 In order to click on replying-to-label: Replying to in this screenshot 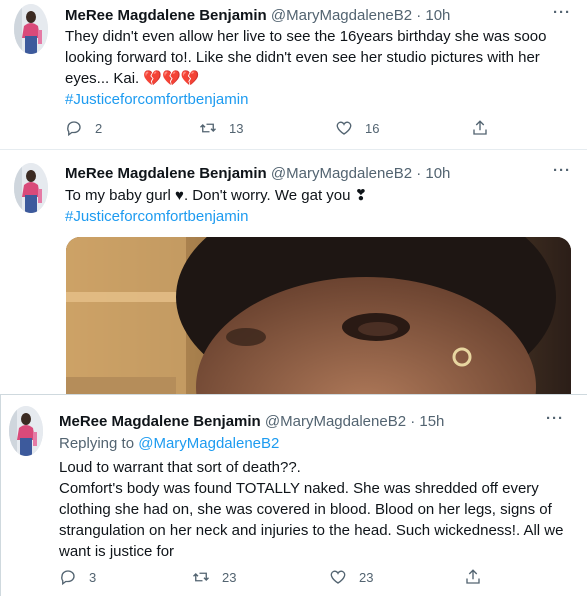, I will do `click(97, 443)`.